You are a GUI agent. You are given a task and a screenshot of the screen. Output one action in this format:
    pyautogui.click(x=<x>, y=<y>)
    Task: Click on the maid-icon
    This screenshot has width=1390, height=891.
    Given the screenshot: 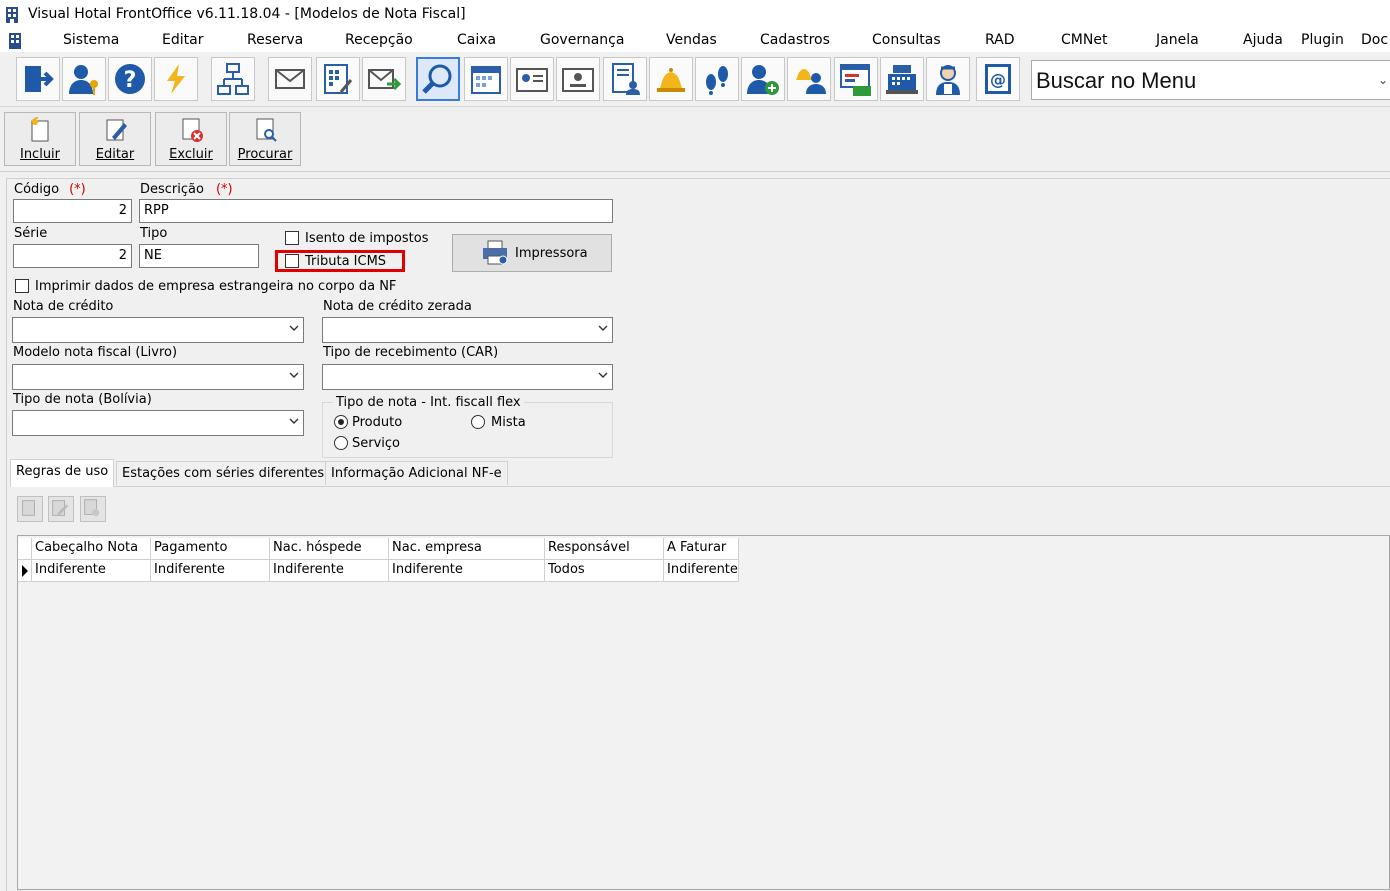 What is the action you would take?
    pyautogui.click(x=948, y=79)
    